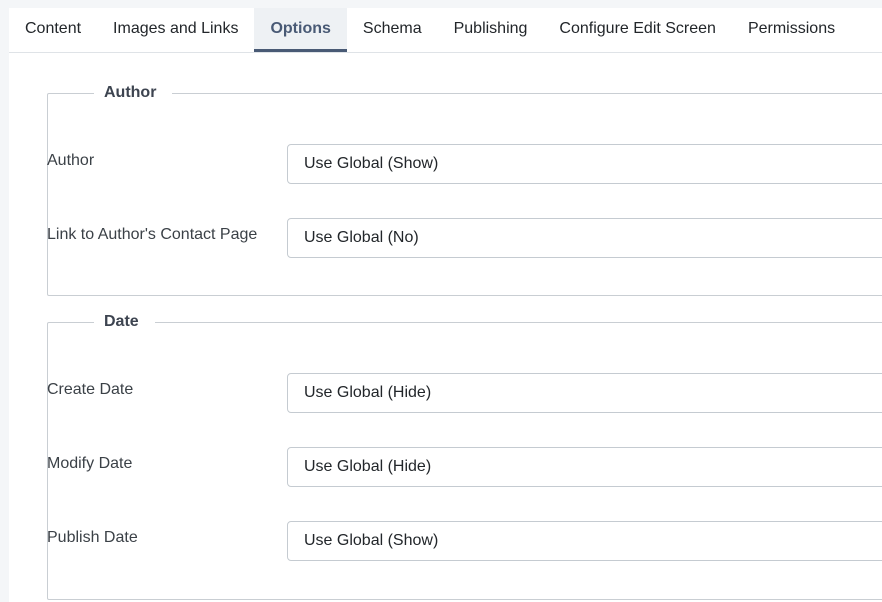  I want to click on create-date-row: Create Date Use Global (Hide), so click(464, 397).